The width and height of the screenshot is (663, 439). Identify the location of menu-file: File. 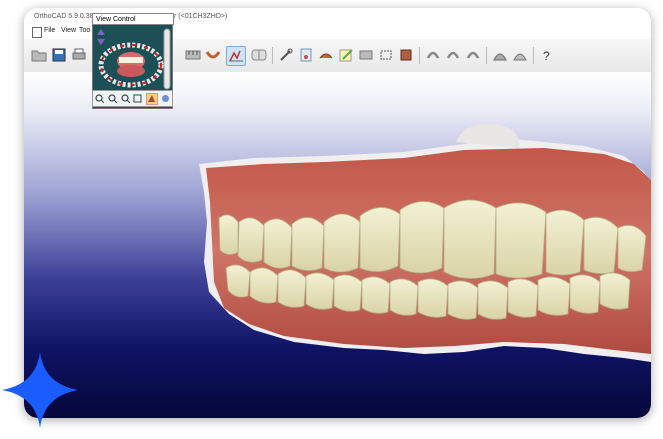
(49, 30).